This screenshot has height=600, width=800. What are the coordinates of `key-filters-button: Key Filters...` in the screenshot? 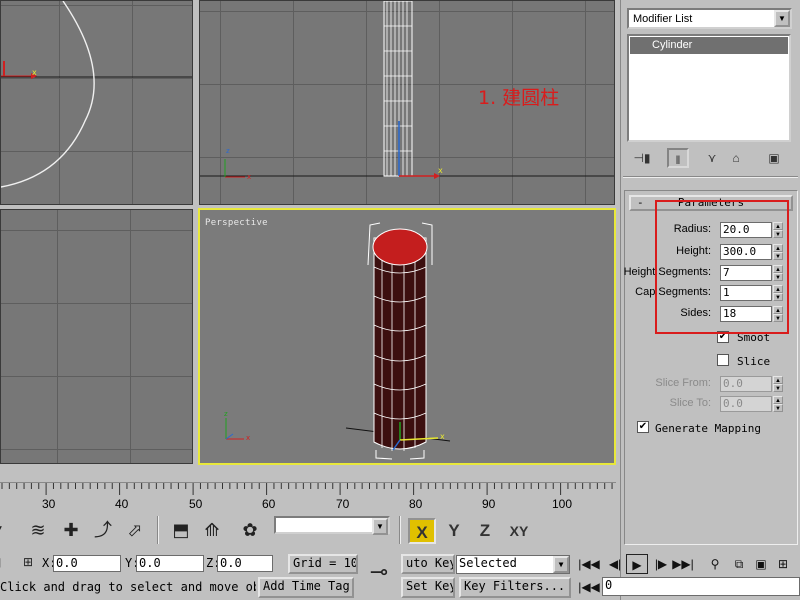 It's located at (515, 587).